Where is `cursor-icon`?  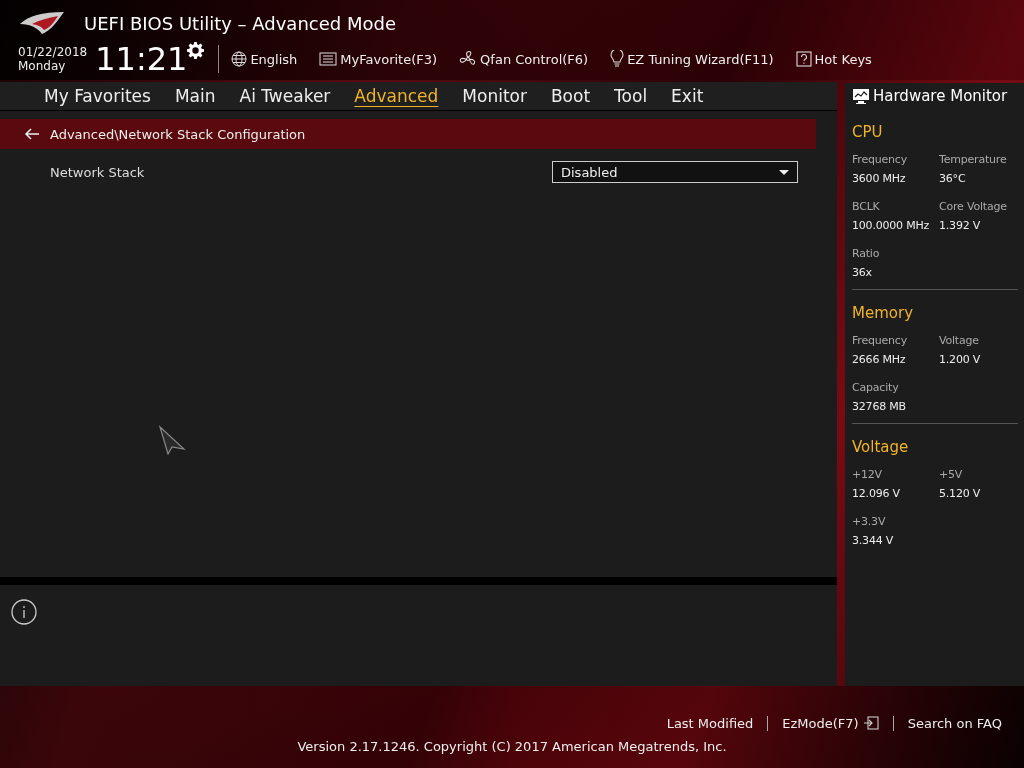
cursor-icon is located at coordinates (172, 440).